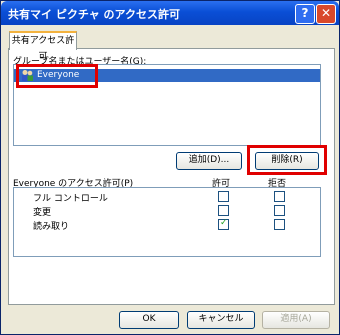  Describe the element at coordinates (223, 210) in the screenshot. I see `allow-change-checkbox` at that location.